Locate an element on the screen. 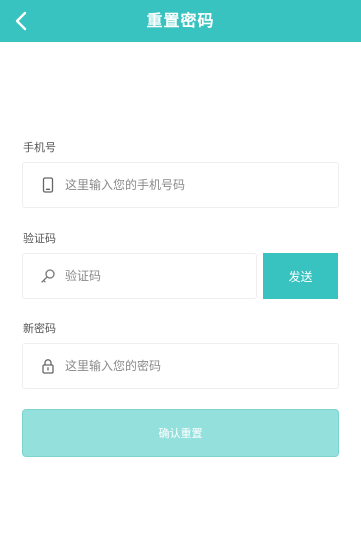 The width and height of the screenshot is (361, 543). password-label: 新密码 is located at coordinates (39, 328).